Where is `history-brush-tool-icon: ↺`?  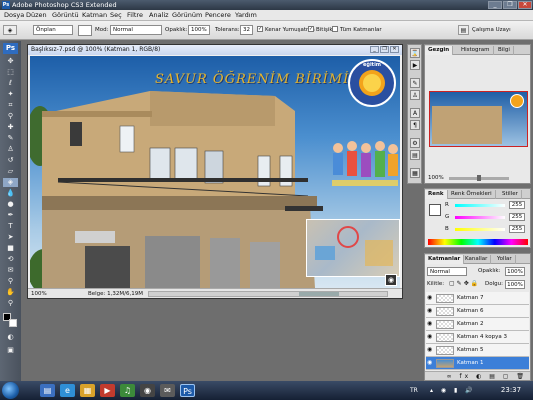
history-brush-tool-icon: ↺ is located at coordinates (10, 160).